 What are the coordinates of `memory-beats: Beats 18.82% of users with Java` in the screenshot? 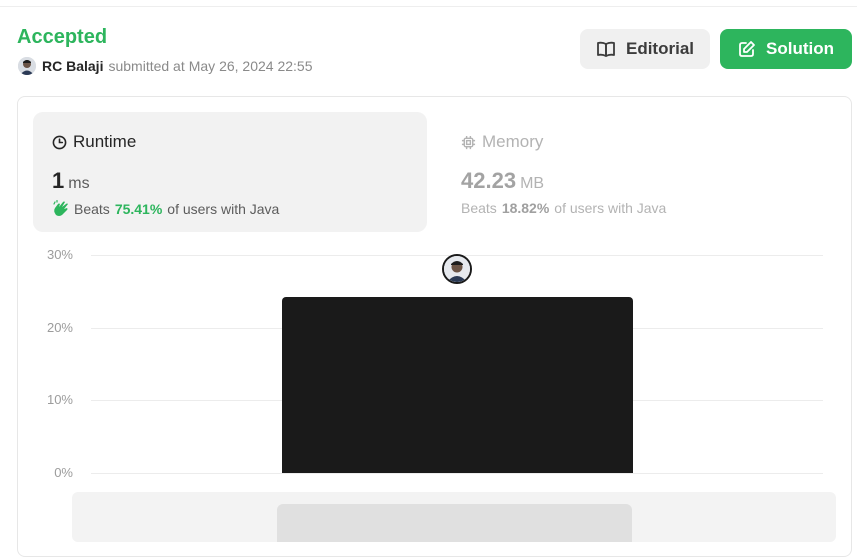 It's located at (563, 208).